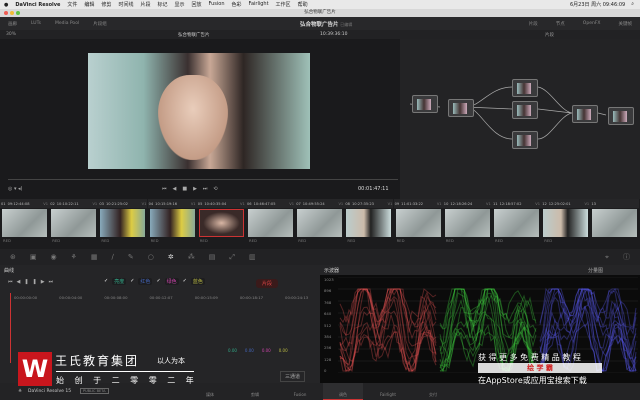  I want to click on page-tab: Fairlight, so click(388, 394).